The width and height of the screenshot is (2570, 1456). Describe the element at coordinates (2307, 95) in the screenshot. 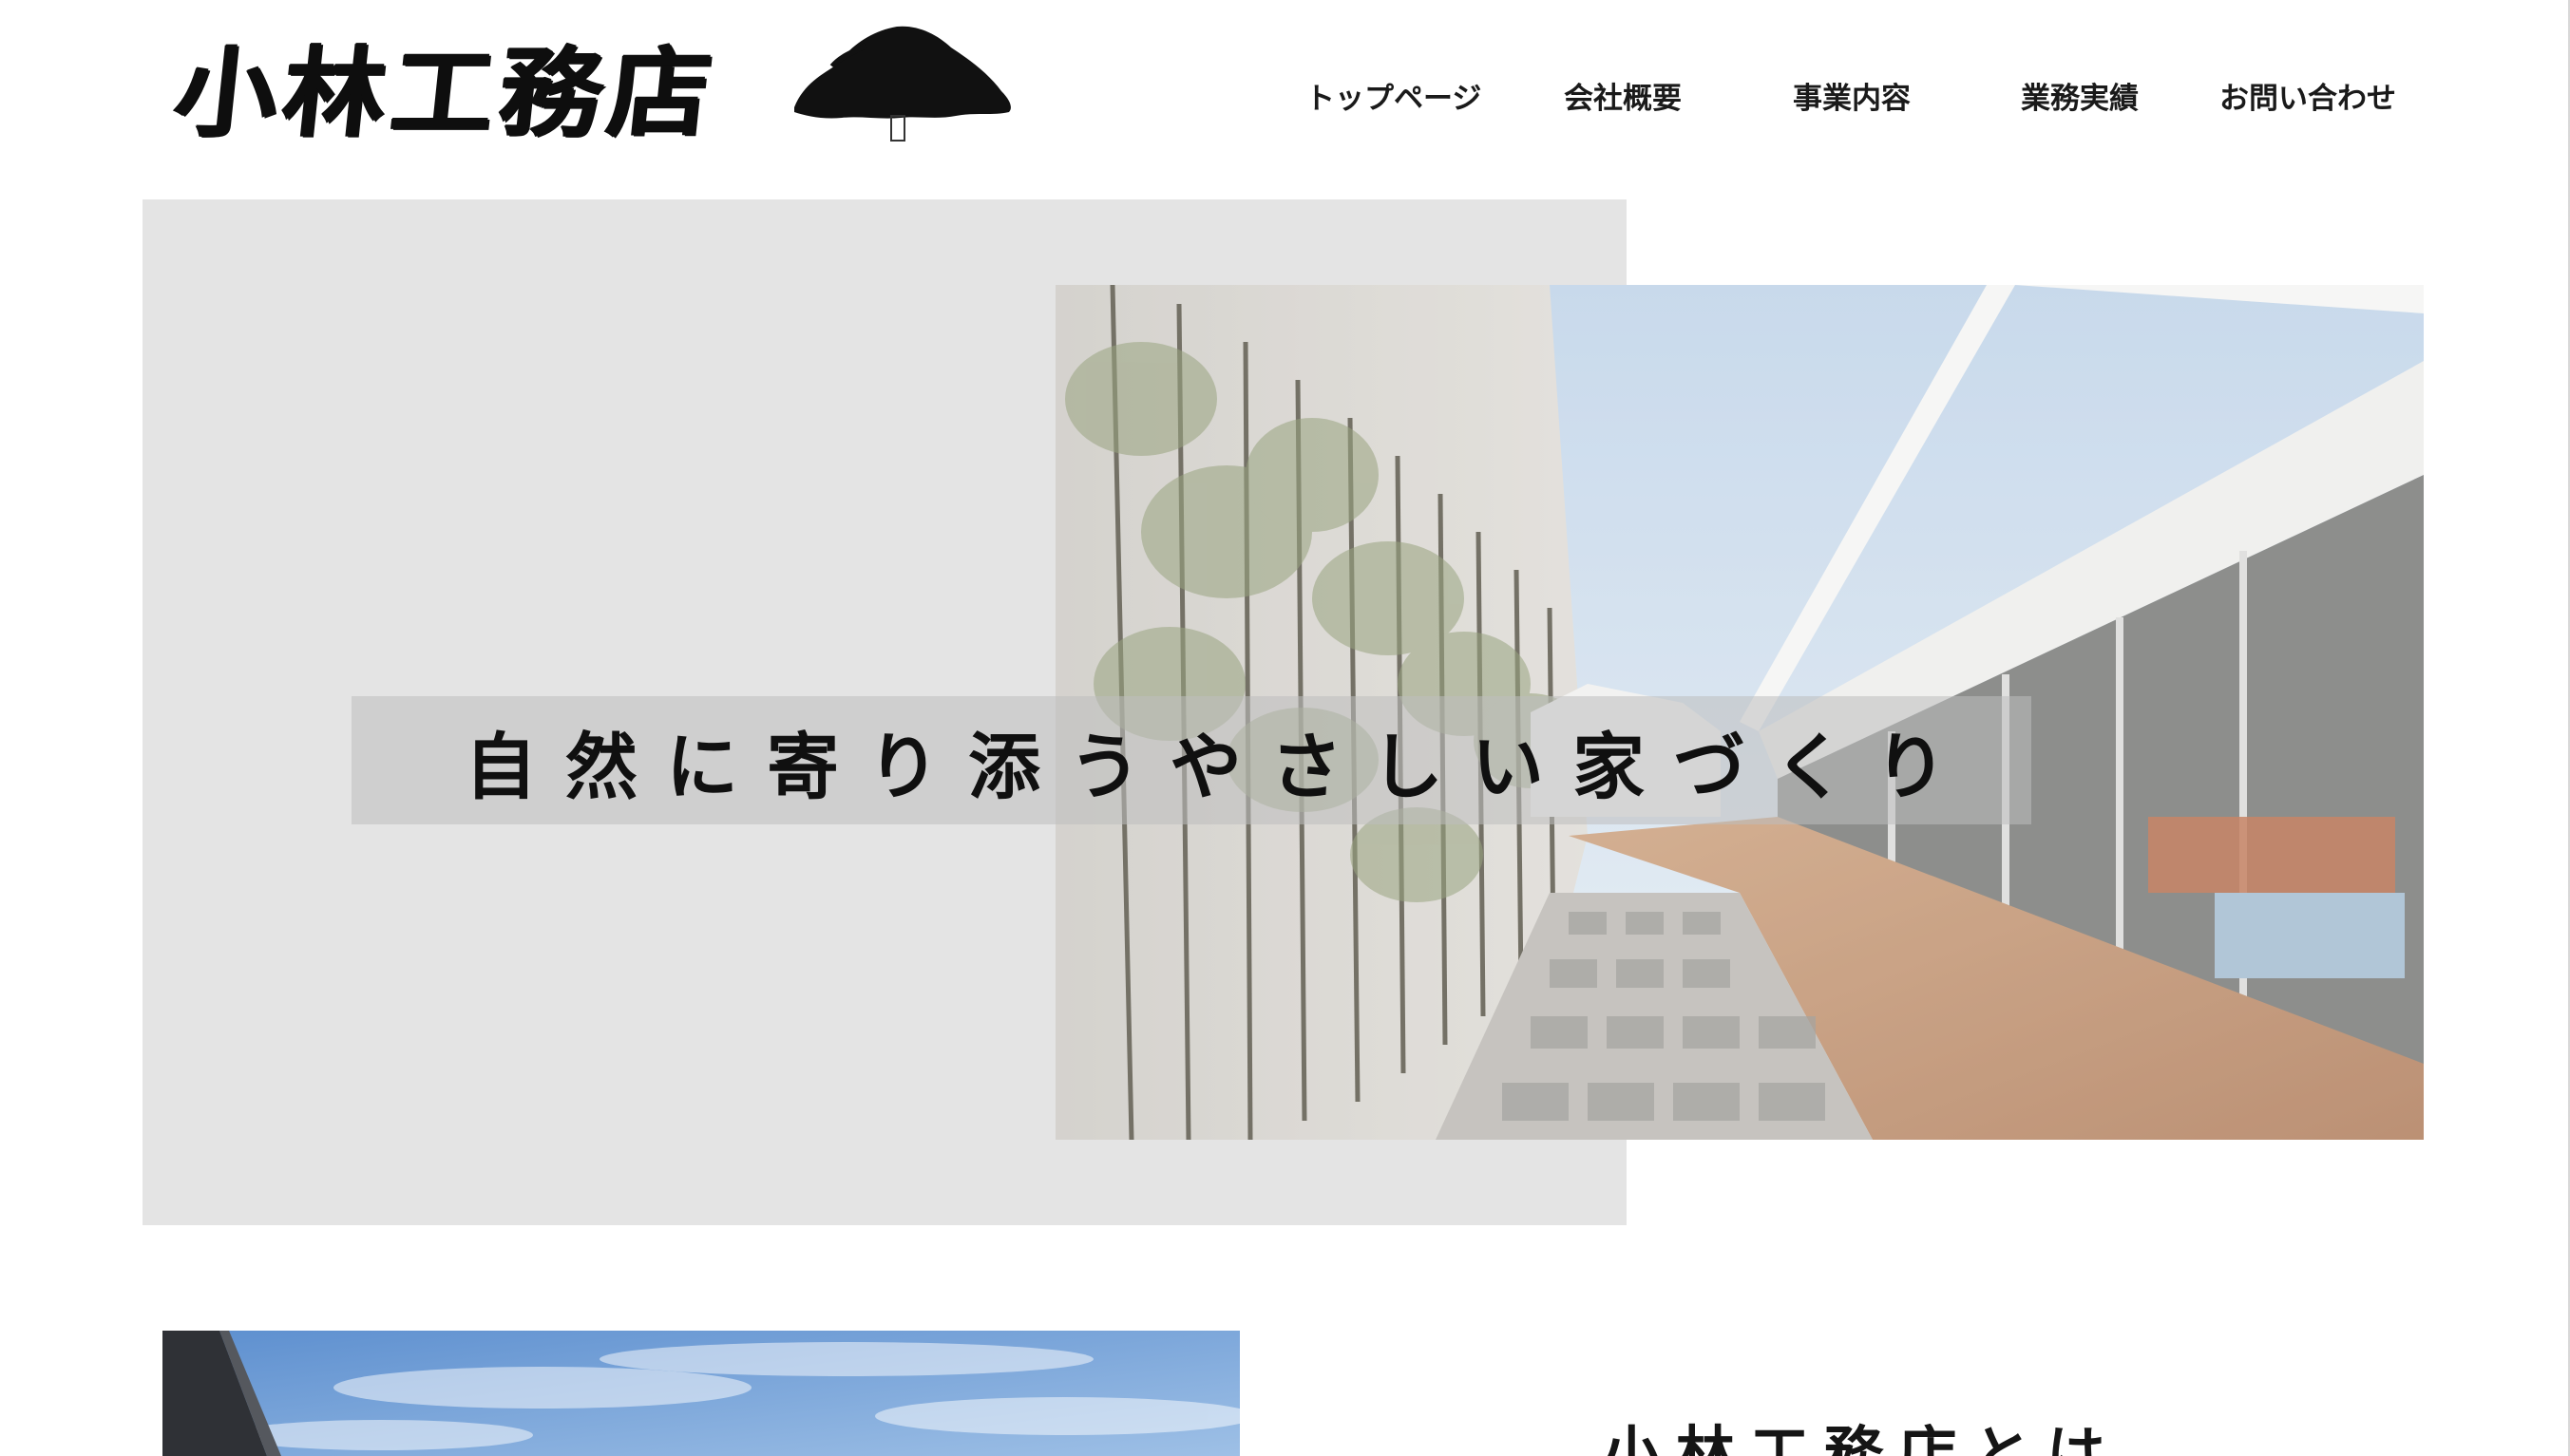

I see `nav-contact: お問い合わせ` at that location.